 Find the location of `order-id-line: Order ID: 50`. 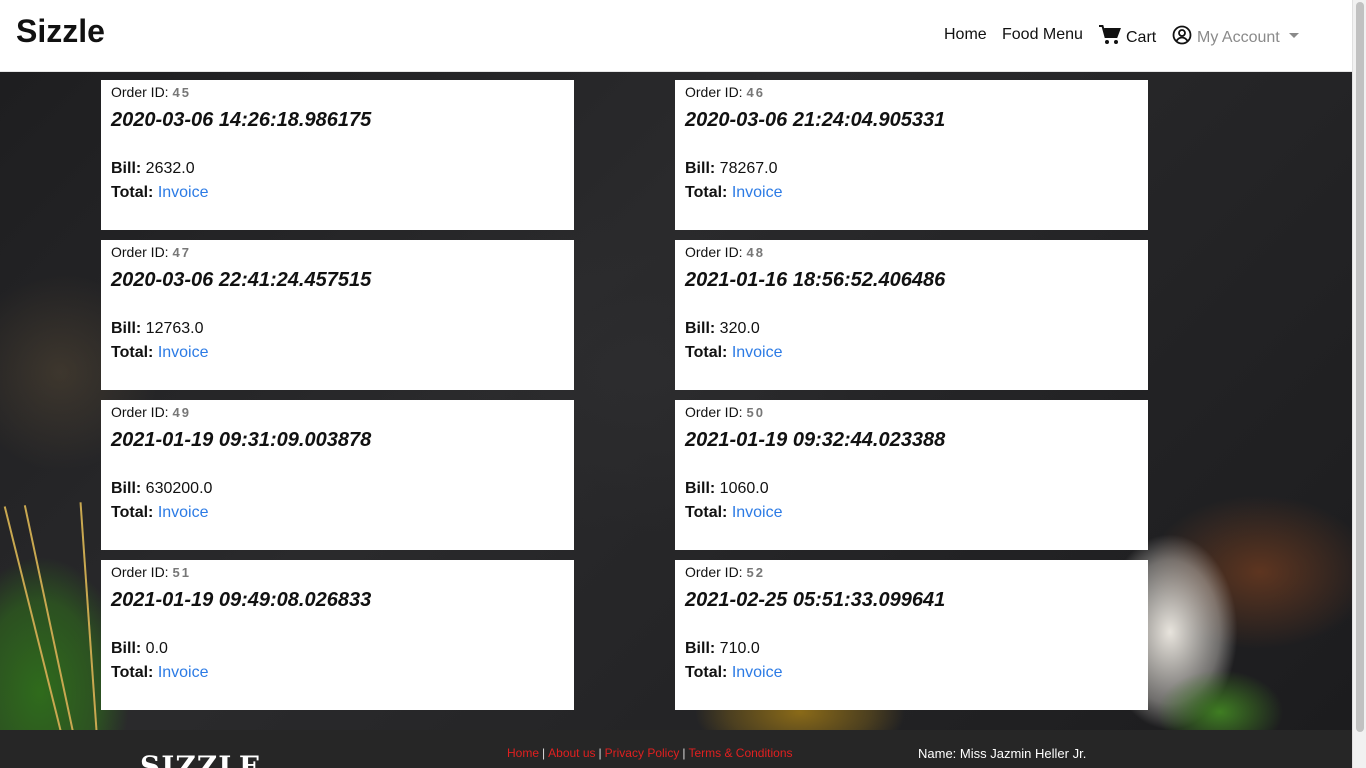

order-id-line: Order ID: 50 is located at coordinates (911, 412).